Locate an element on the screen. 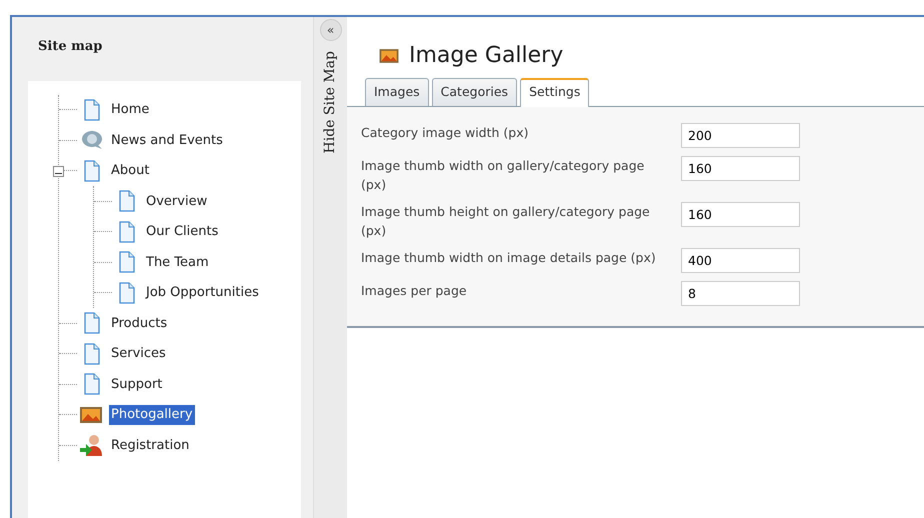 This screenshot has height=518, width=924. splitter-bar: « Hide Site Map is located at coordinates (330, 267).